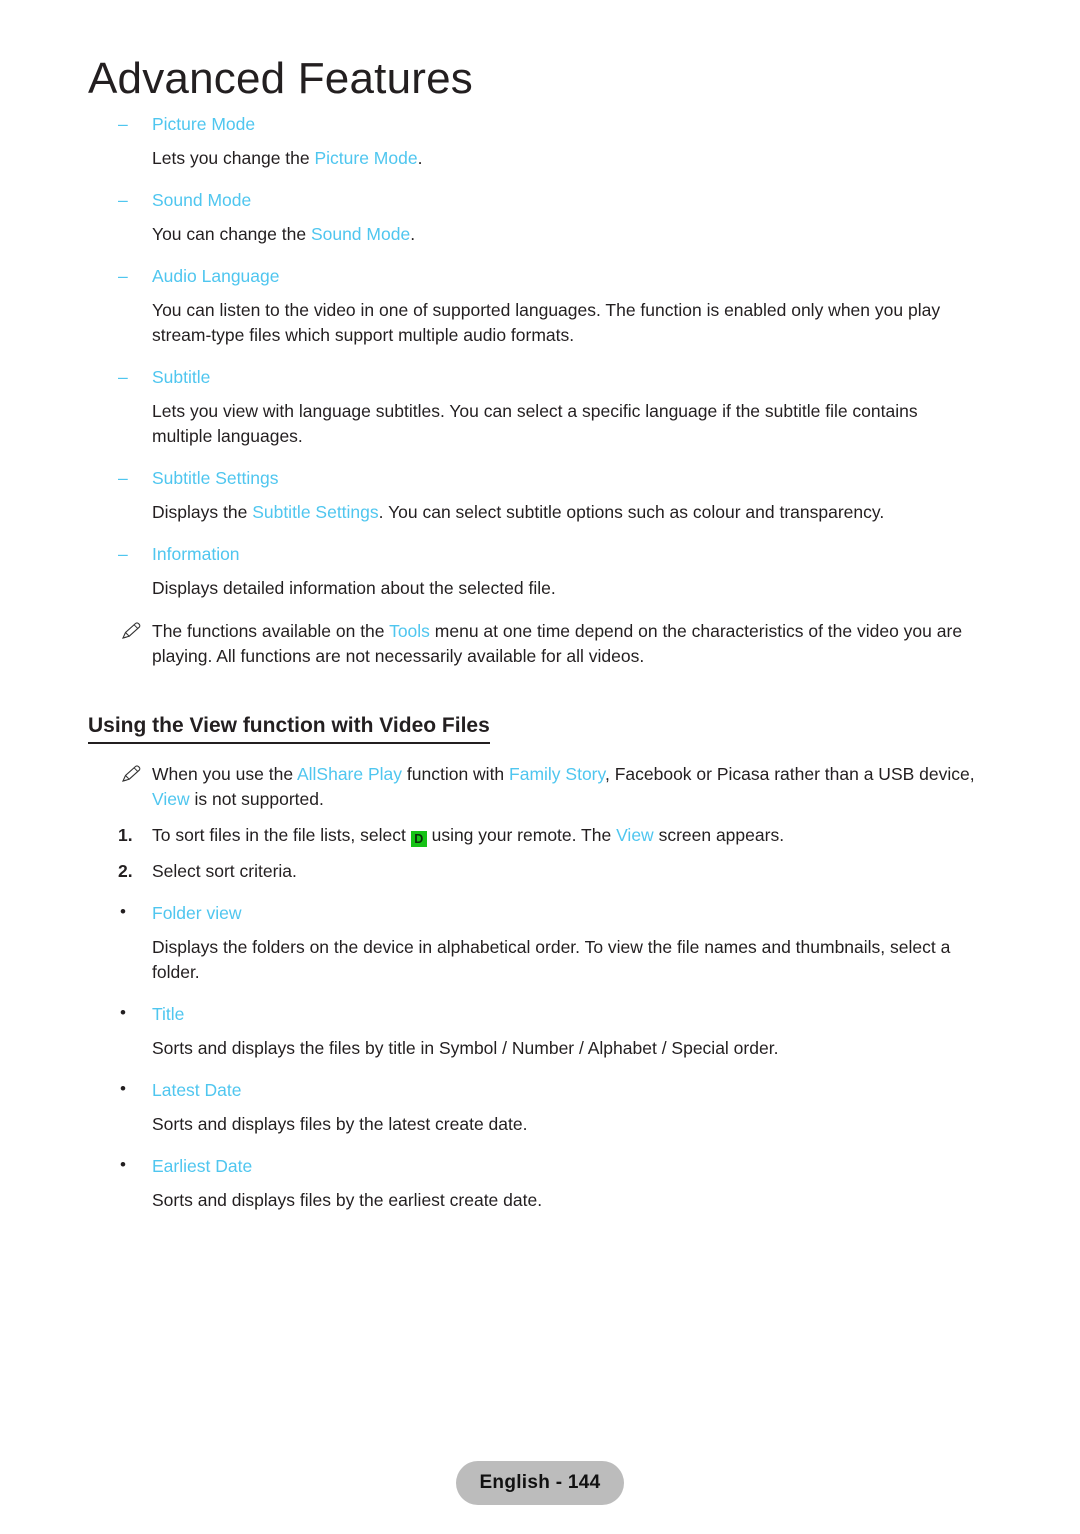  I want to click on text-segment: To sort files in the file lists, select, so click(281, 835).